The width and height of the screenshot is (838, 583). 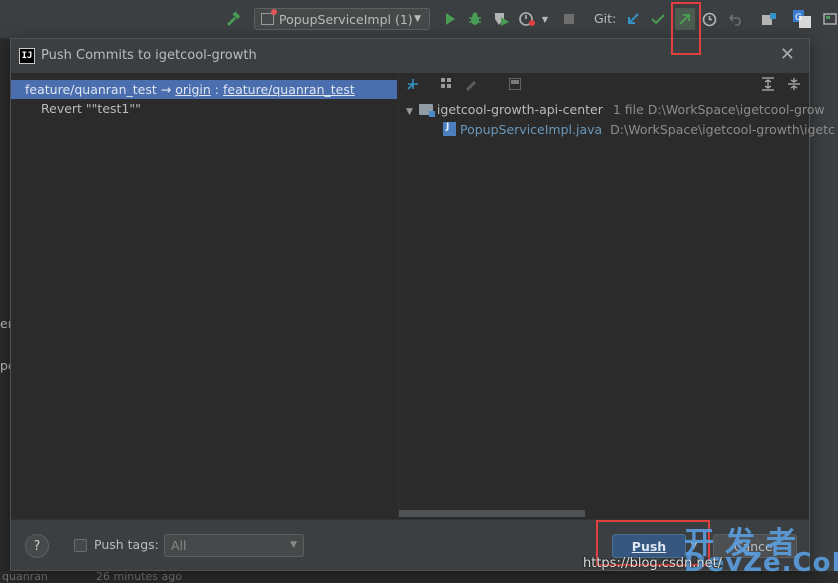 What do you see at coordinates (718, 109) in the screenshot?
I see `module-meta: 1 file D:\WorkSpace\igetcool-grow` at bounding box center [718, 109].